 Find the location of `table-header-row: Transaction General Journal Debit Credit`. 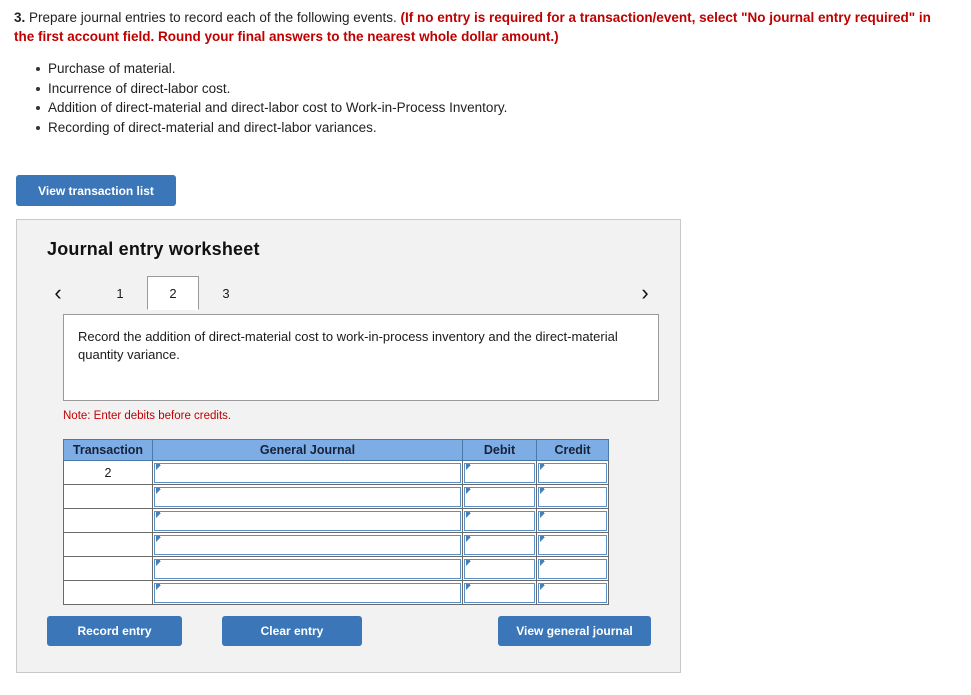

table-header-row: Transaction General Journal Debit Credit is located at coordinates (336, 450).